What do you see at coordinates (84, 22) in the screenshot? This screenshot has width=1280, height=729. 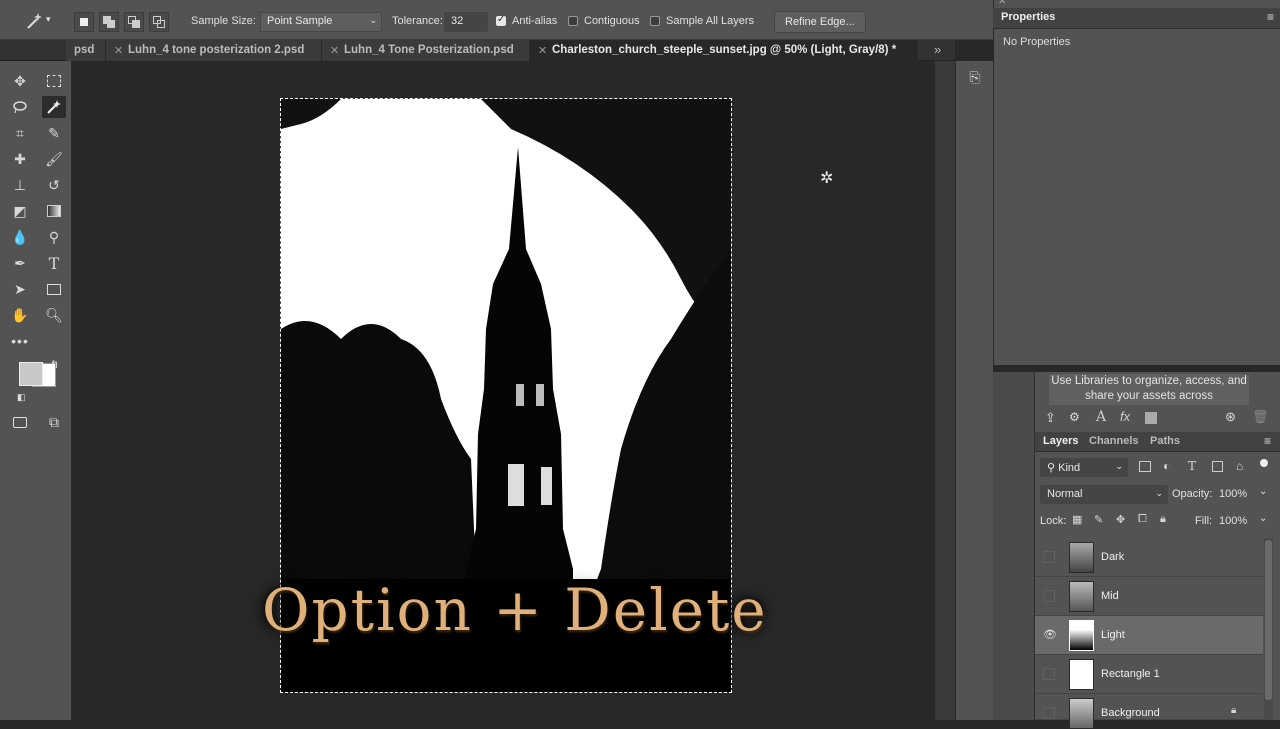 I see `new-selection-button` at bounding box center [84, 22].